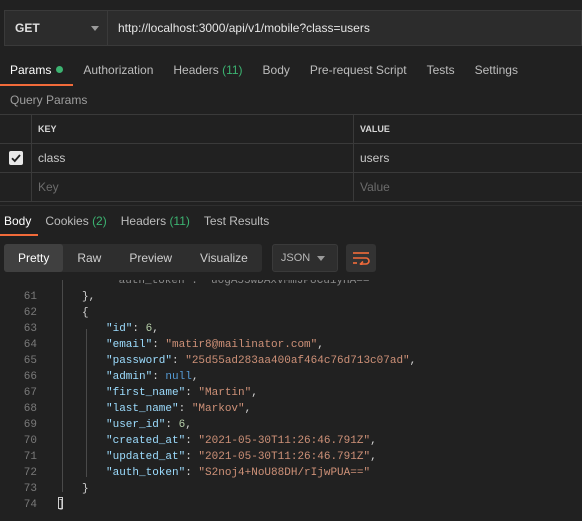  What do you see at coordinates (441, 70) in the screenshot?
I see `tab-tests: Tests` at bounding box center [441, 70].